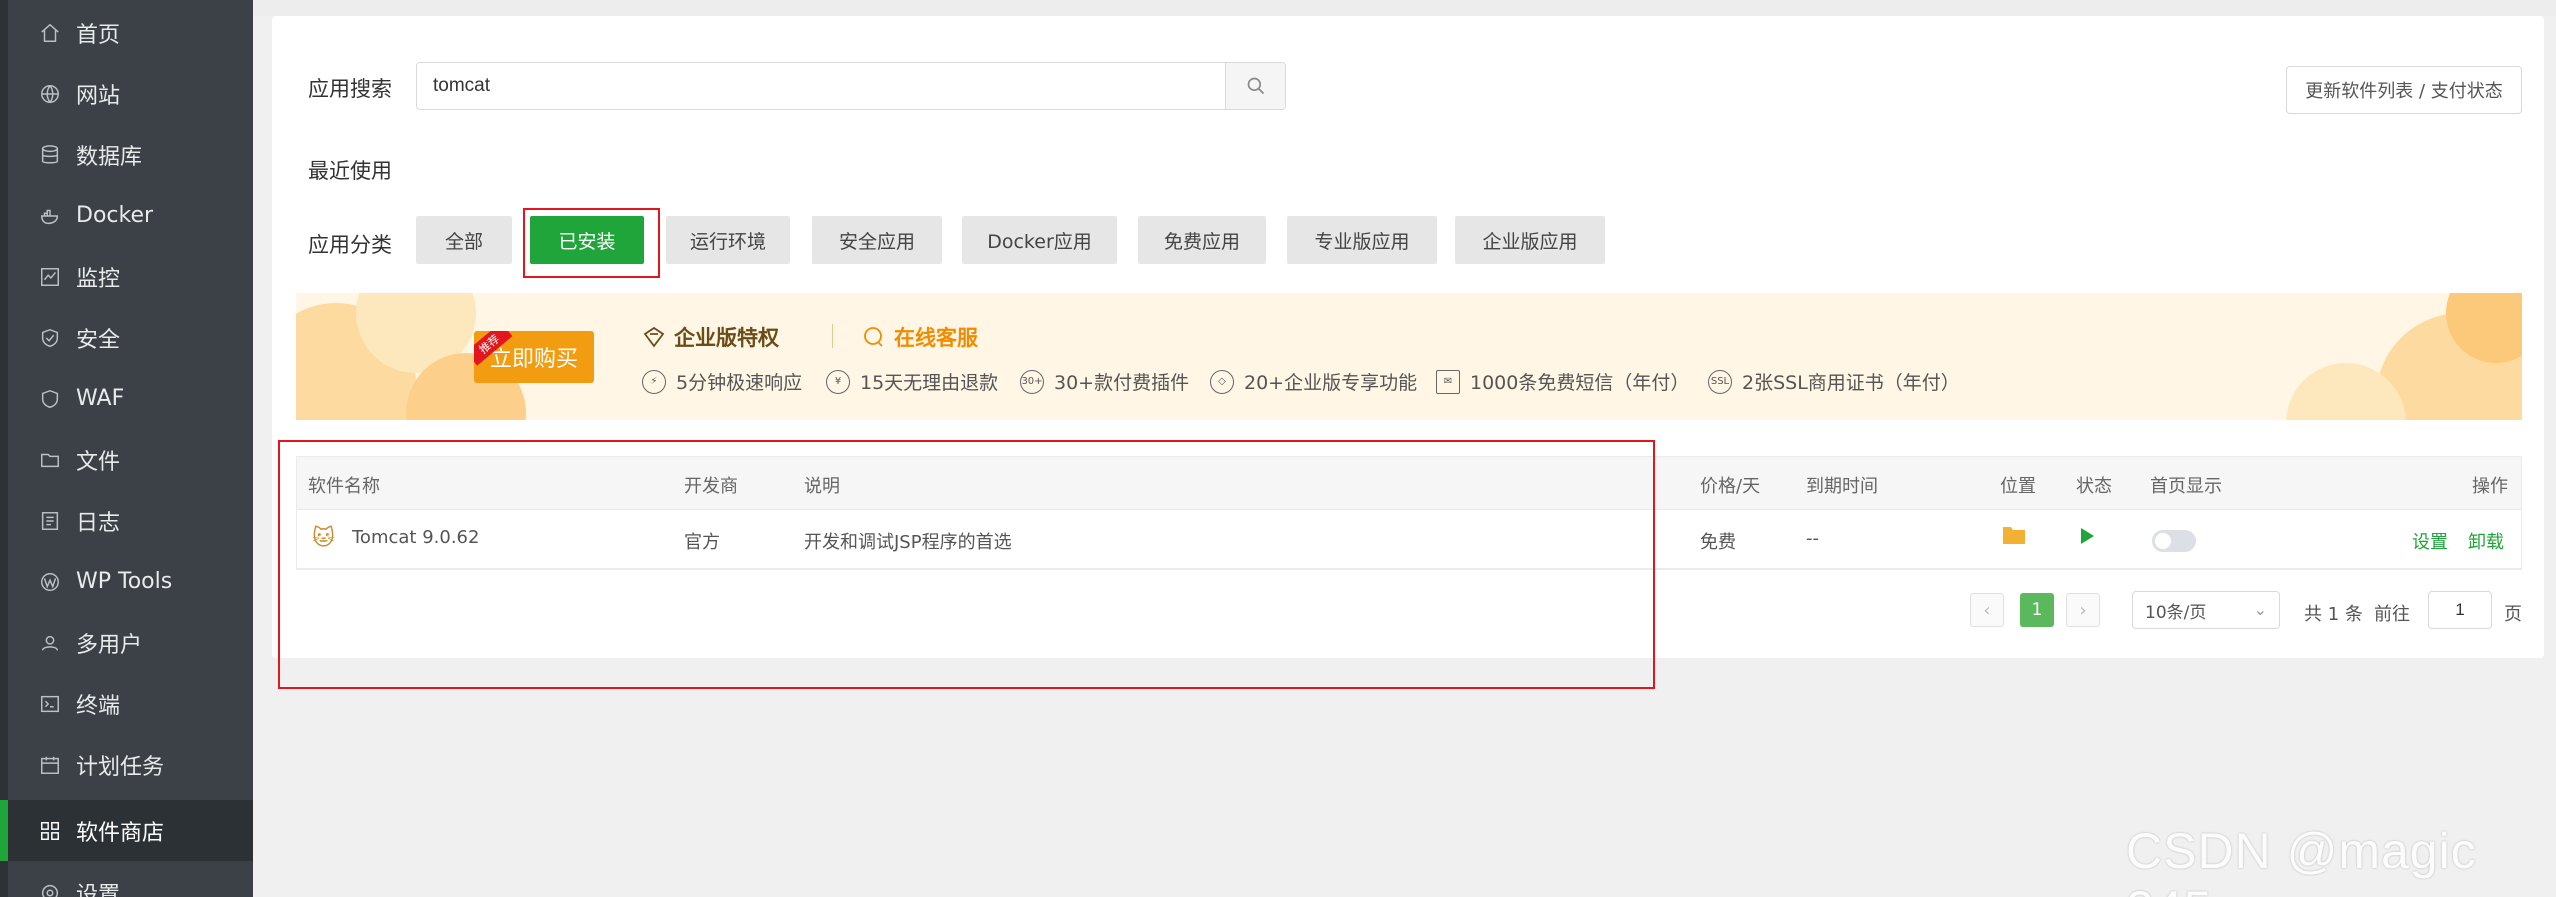 Image resolution: width=2556 pixels, height=897 pixels. I want to click on sidebar-item-security: 安全, so click(130, 337).